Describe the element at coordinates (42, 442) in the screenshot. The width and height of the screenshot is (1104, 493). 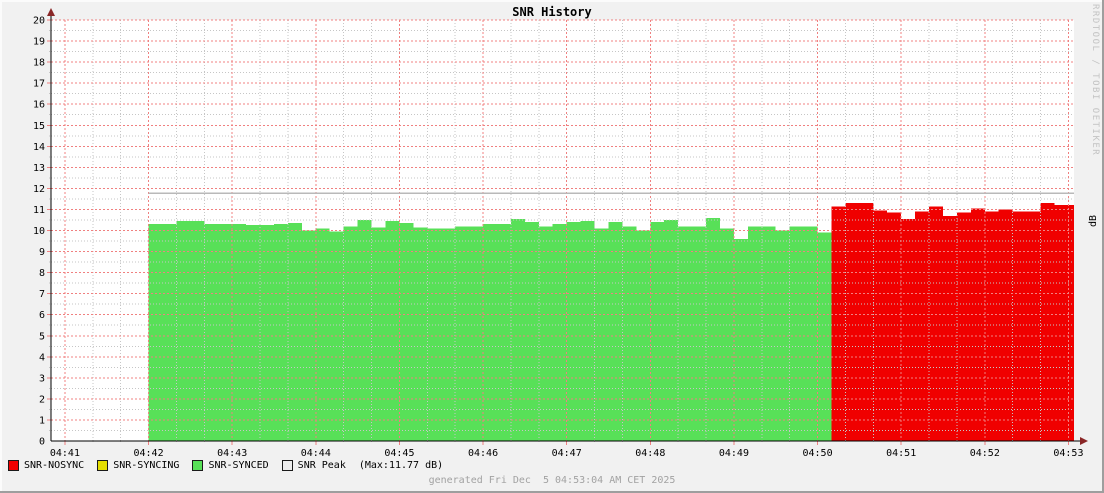
I see `svg-text: 0` at that location.